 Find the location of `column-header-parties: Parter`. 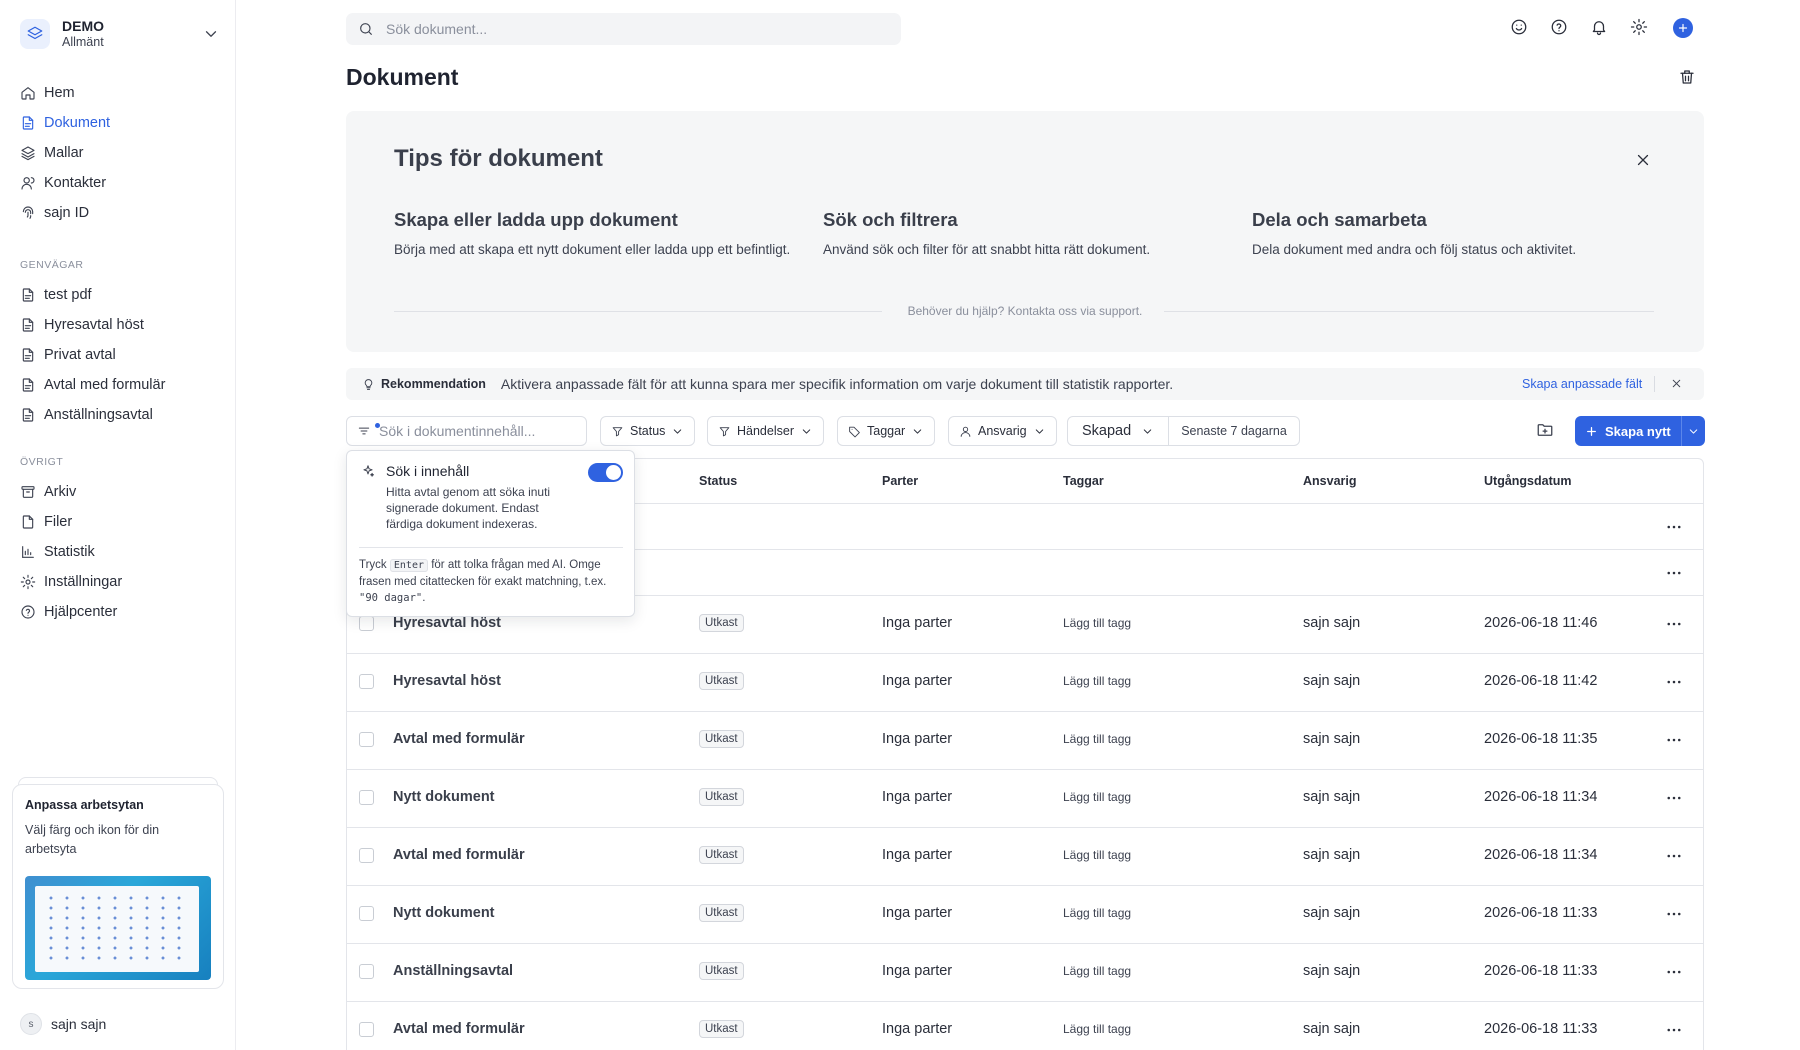

column-header-parties: Parter is located at coordinates (900, 481).